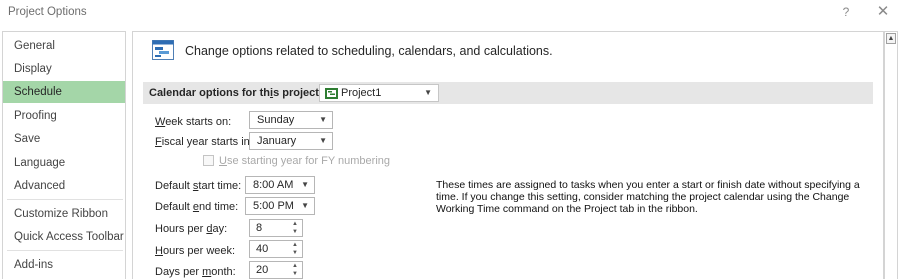 The image size is (900, 279). Describe the element at coordinates (64, 186) in the screenshot. I see `sidebar-item-advanced: Advanced` at that location.